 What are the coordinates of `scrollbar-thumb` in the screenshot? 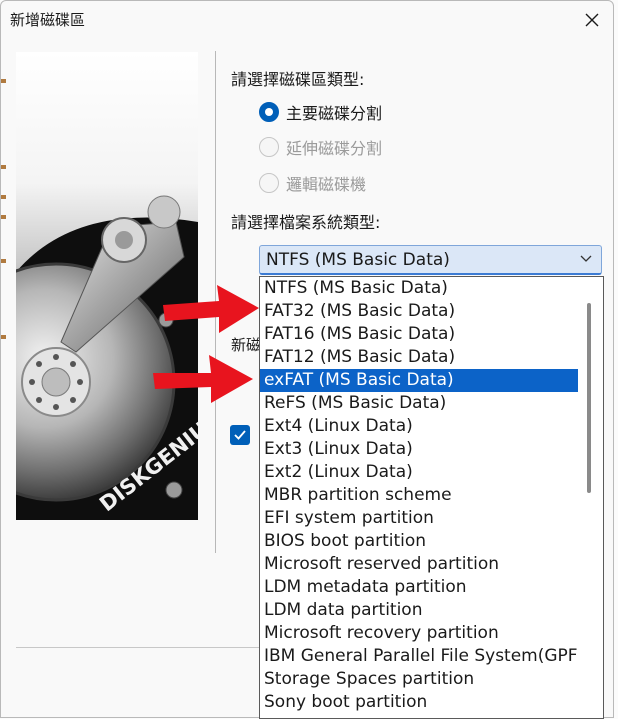 It's located at (589, 398).